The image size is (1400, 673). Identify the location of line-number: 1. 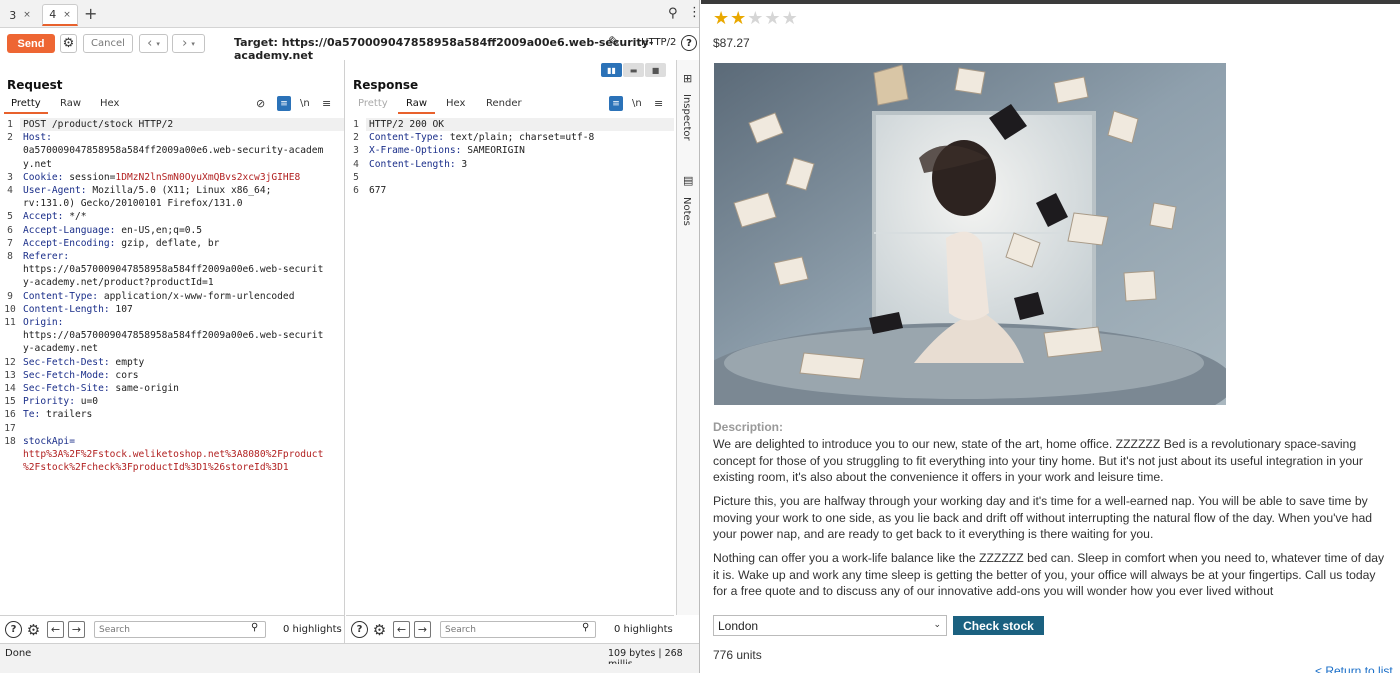
(10, 124).